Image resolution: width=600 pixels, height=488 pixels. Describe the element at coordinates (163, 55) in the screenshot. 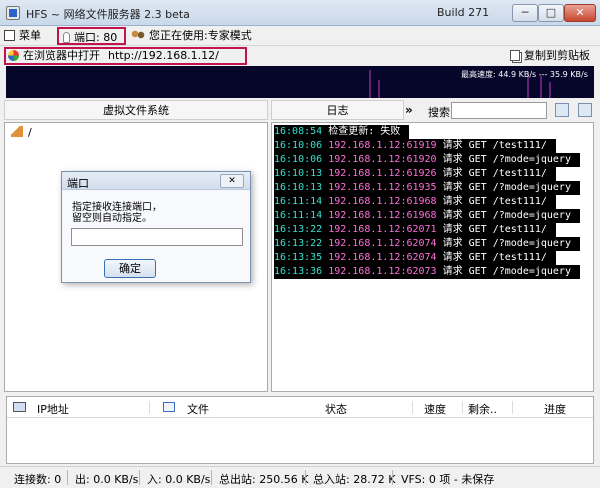

I see `server-url: http://192.168.1.12/` at that location.